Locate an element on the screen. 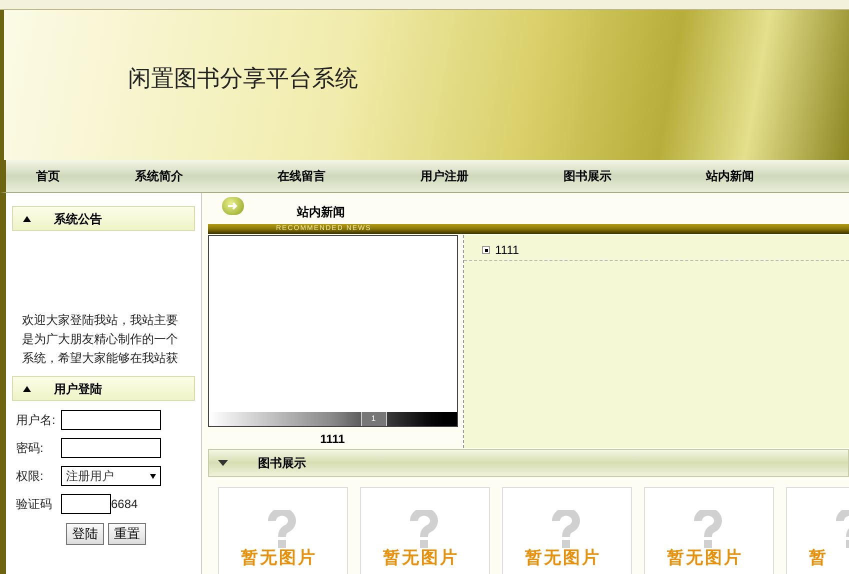  panel-title: 用户登陆 is located at coordinates (78, 389).